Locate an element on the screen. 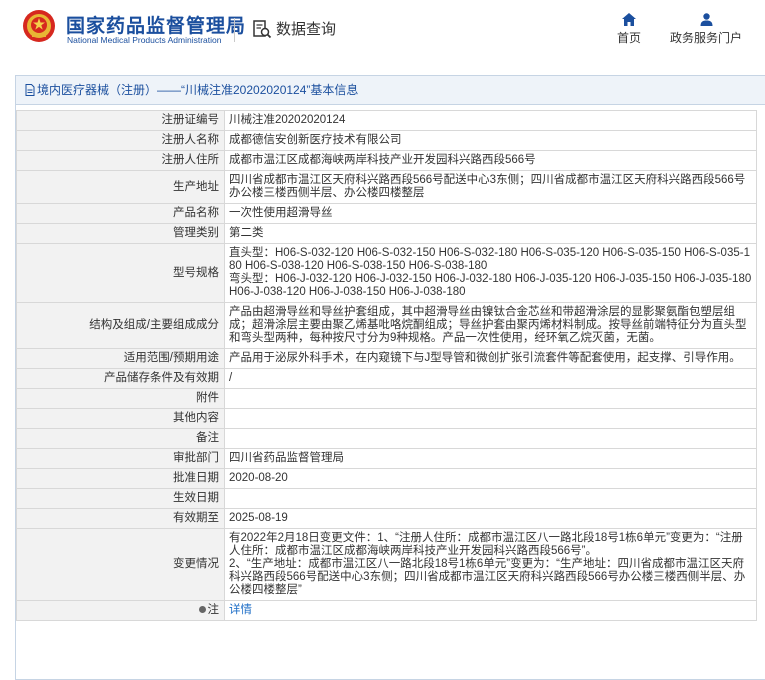 The image size is (765, 680). row-label: 注册证编号 is located at coordinates (120, 120).